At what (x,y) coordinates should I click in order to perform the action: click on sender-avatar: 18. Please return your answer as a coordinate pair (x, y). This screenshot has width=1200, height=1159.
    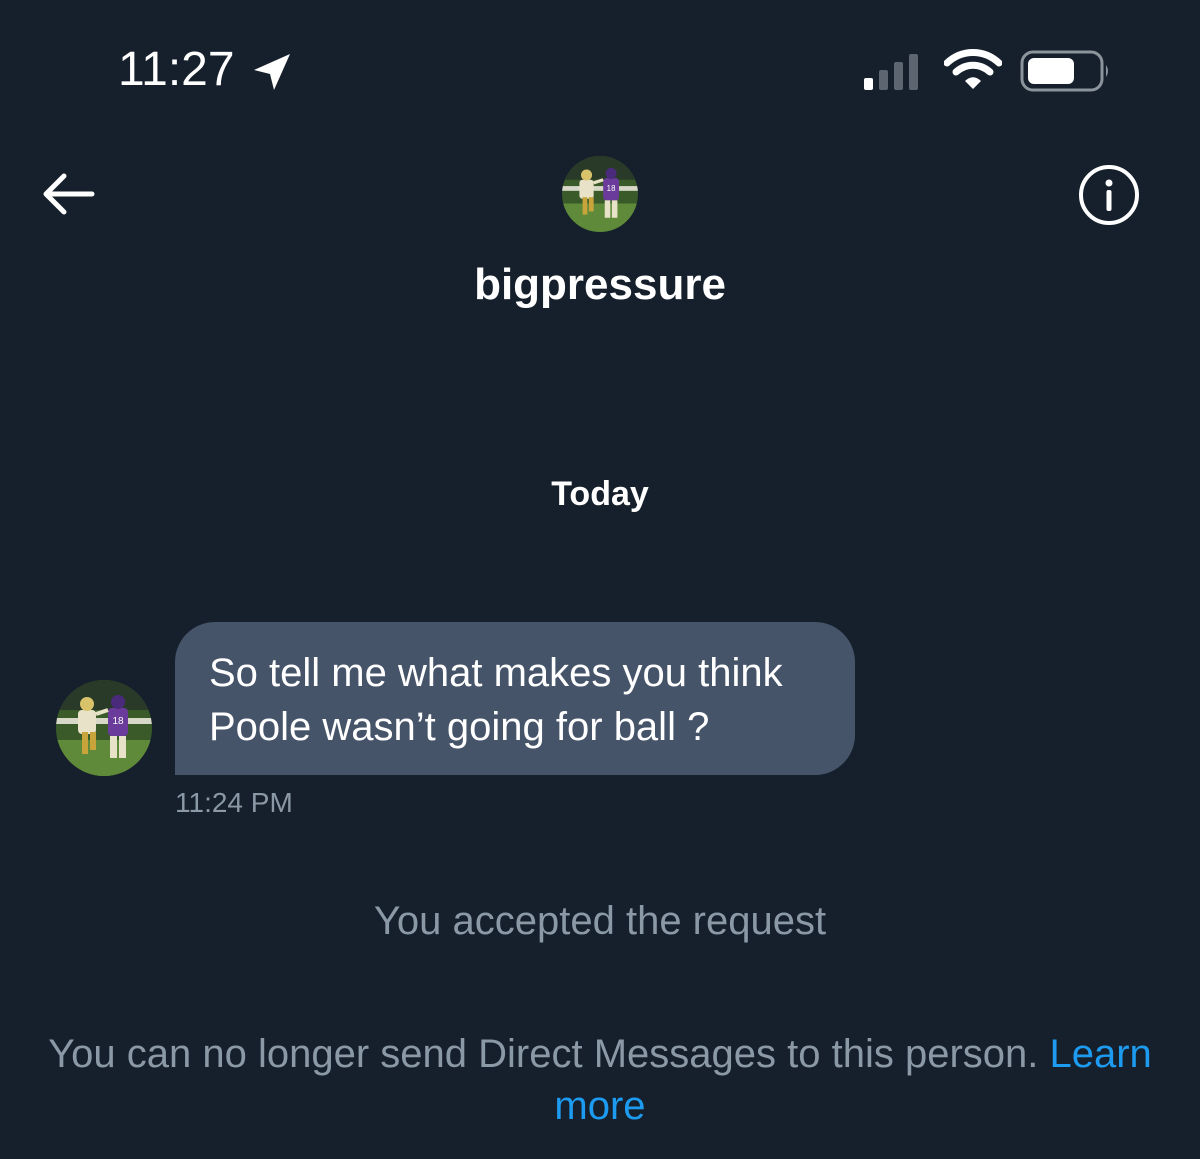
    Looking at the image, I should click on (104, 728).